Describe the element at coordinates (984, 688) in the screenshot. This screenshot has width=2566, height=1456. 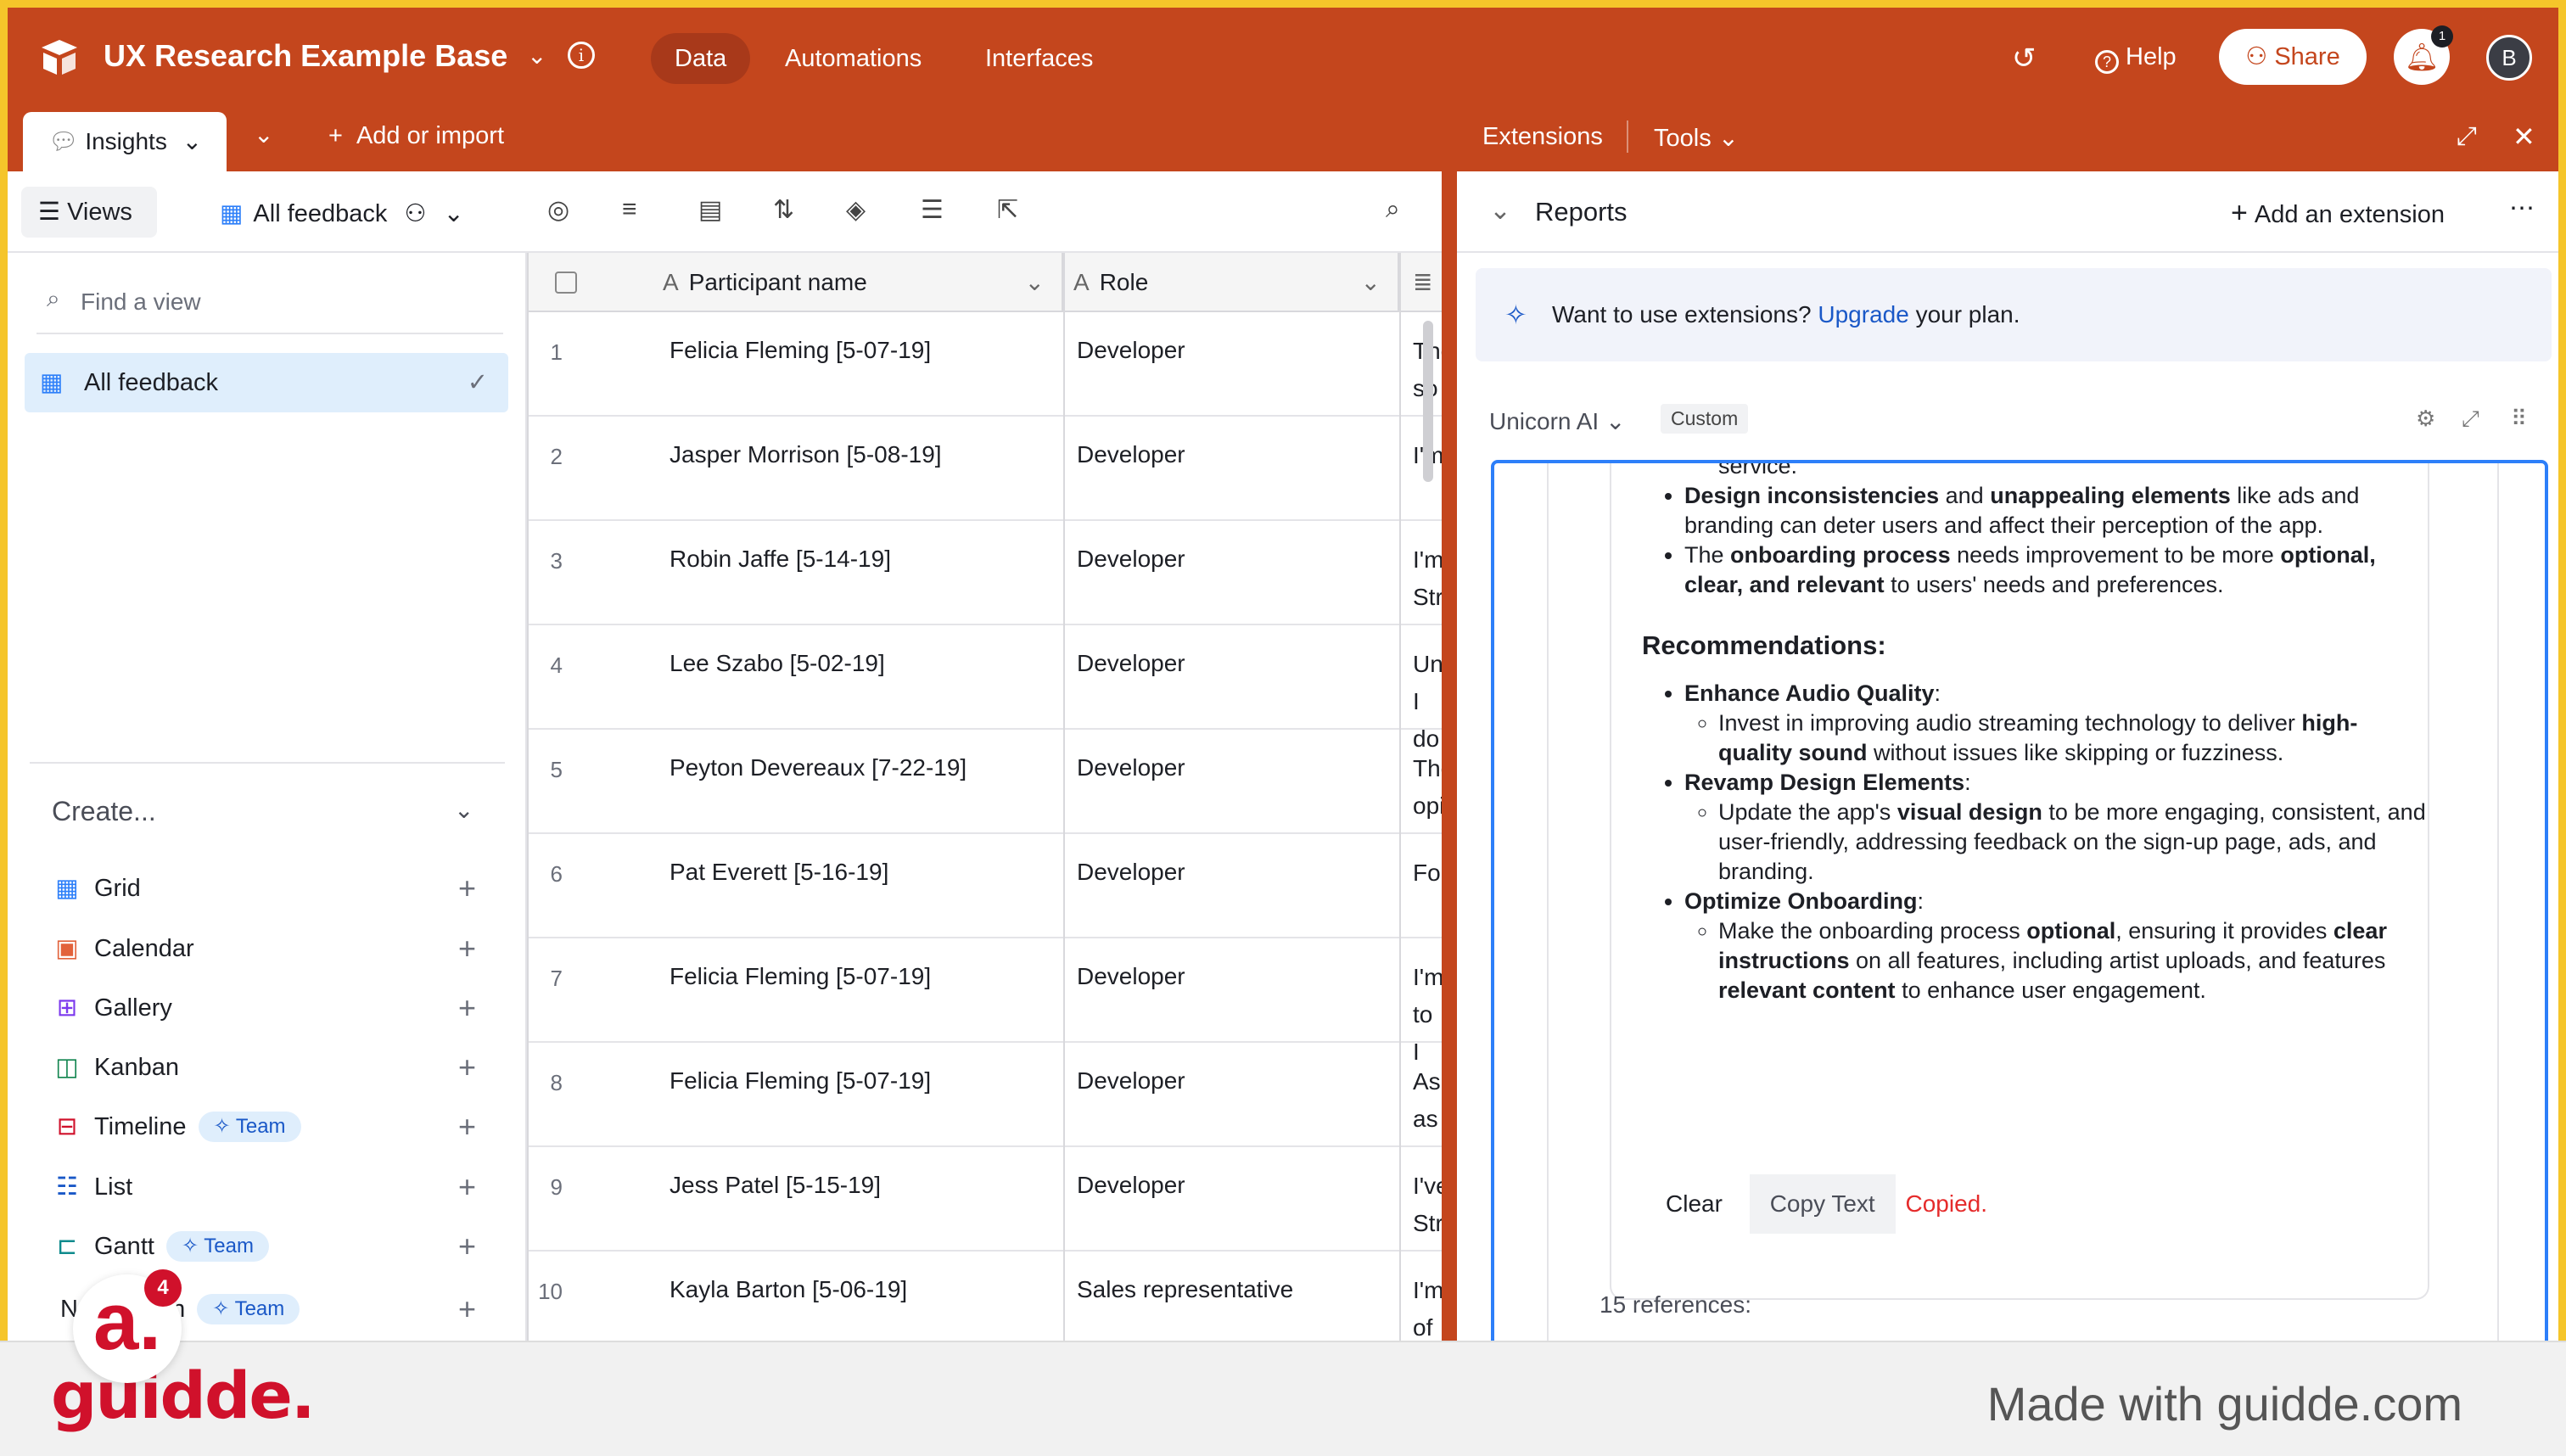
I see `table-row: 4 Lee Szabo [5-02-19] Developer Un I do` at that location.